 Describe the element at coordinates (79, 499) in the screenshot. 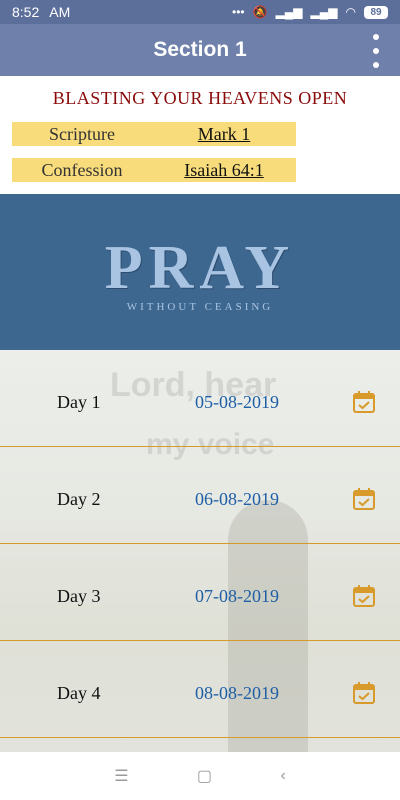

I see `day-label: Day 2` at that location.